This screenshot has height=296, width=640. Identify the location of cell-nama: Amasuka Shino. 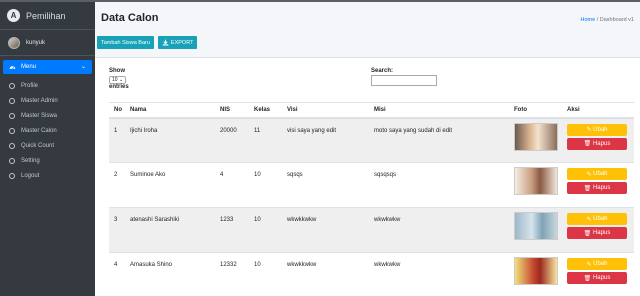
(170, 274).